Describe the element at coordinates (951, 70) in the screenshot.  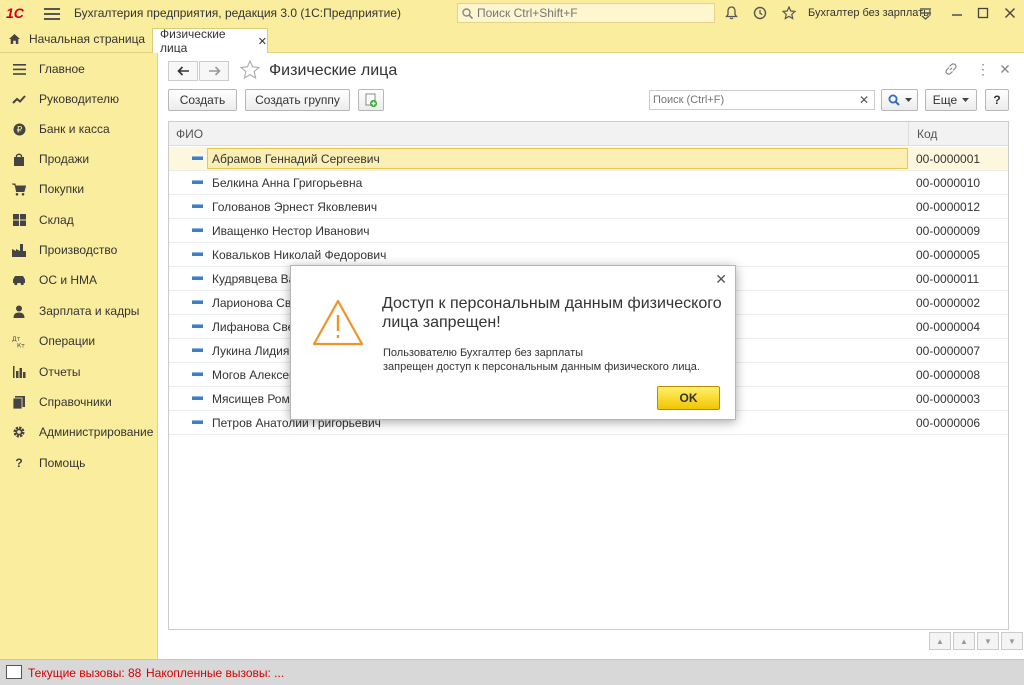
I see `link-icon` at that location.